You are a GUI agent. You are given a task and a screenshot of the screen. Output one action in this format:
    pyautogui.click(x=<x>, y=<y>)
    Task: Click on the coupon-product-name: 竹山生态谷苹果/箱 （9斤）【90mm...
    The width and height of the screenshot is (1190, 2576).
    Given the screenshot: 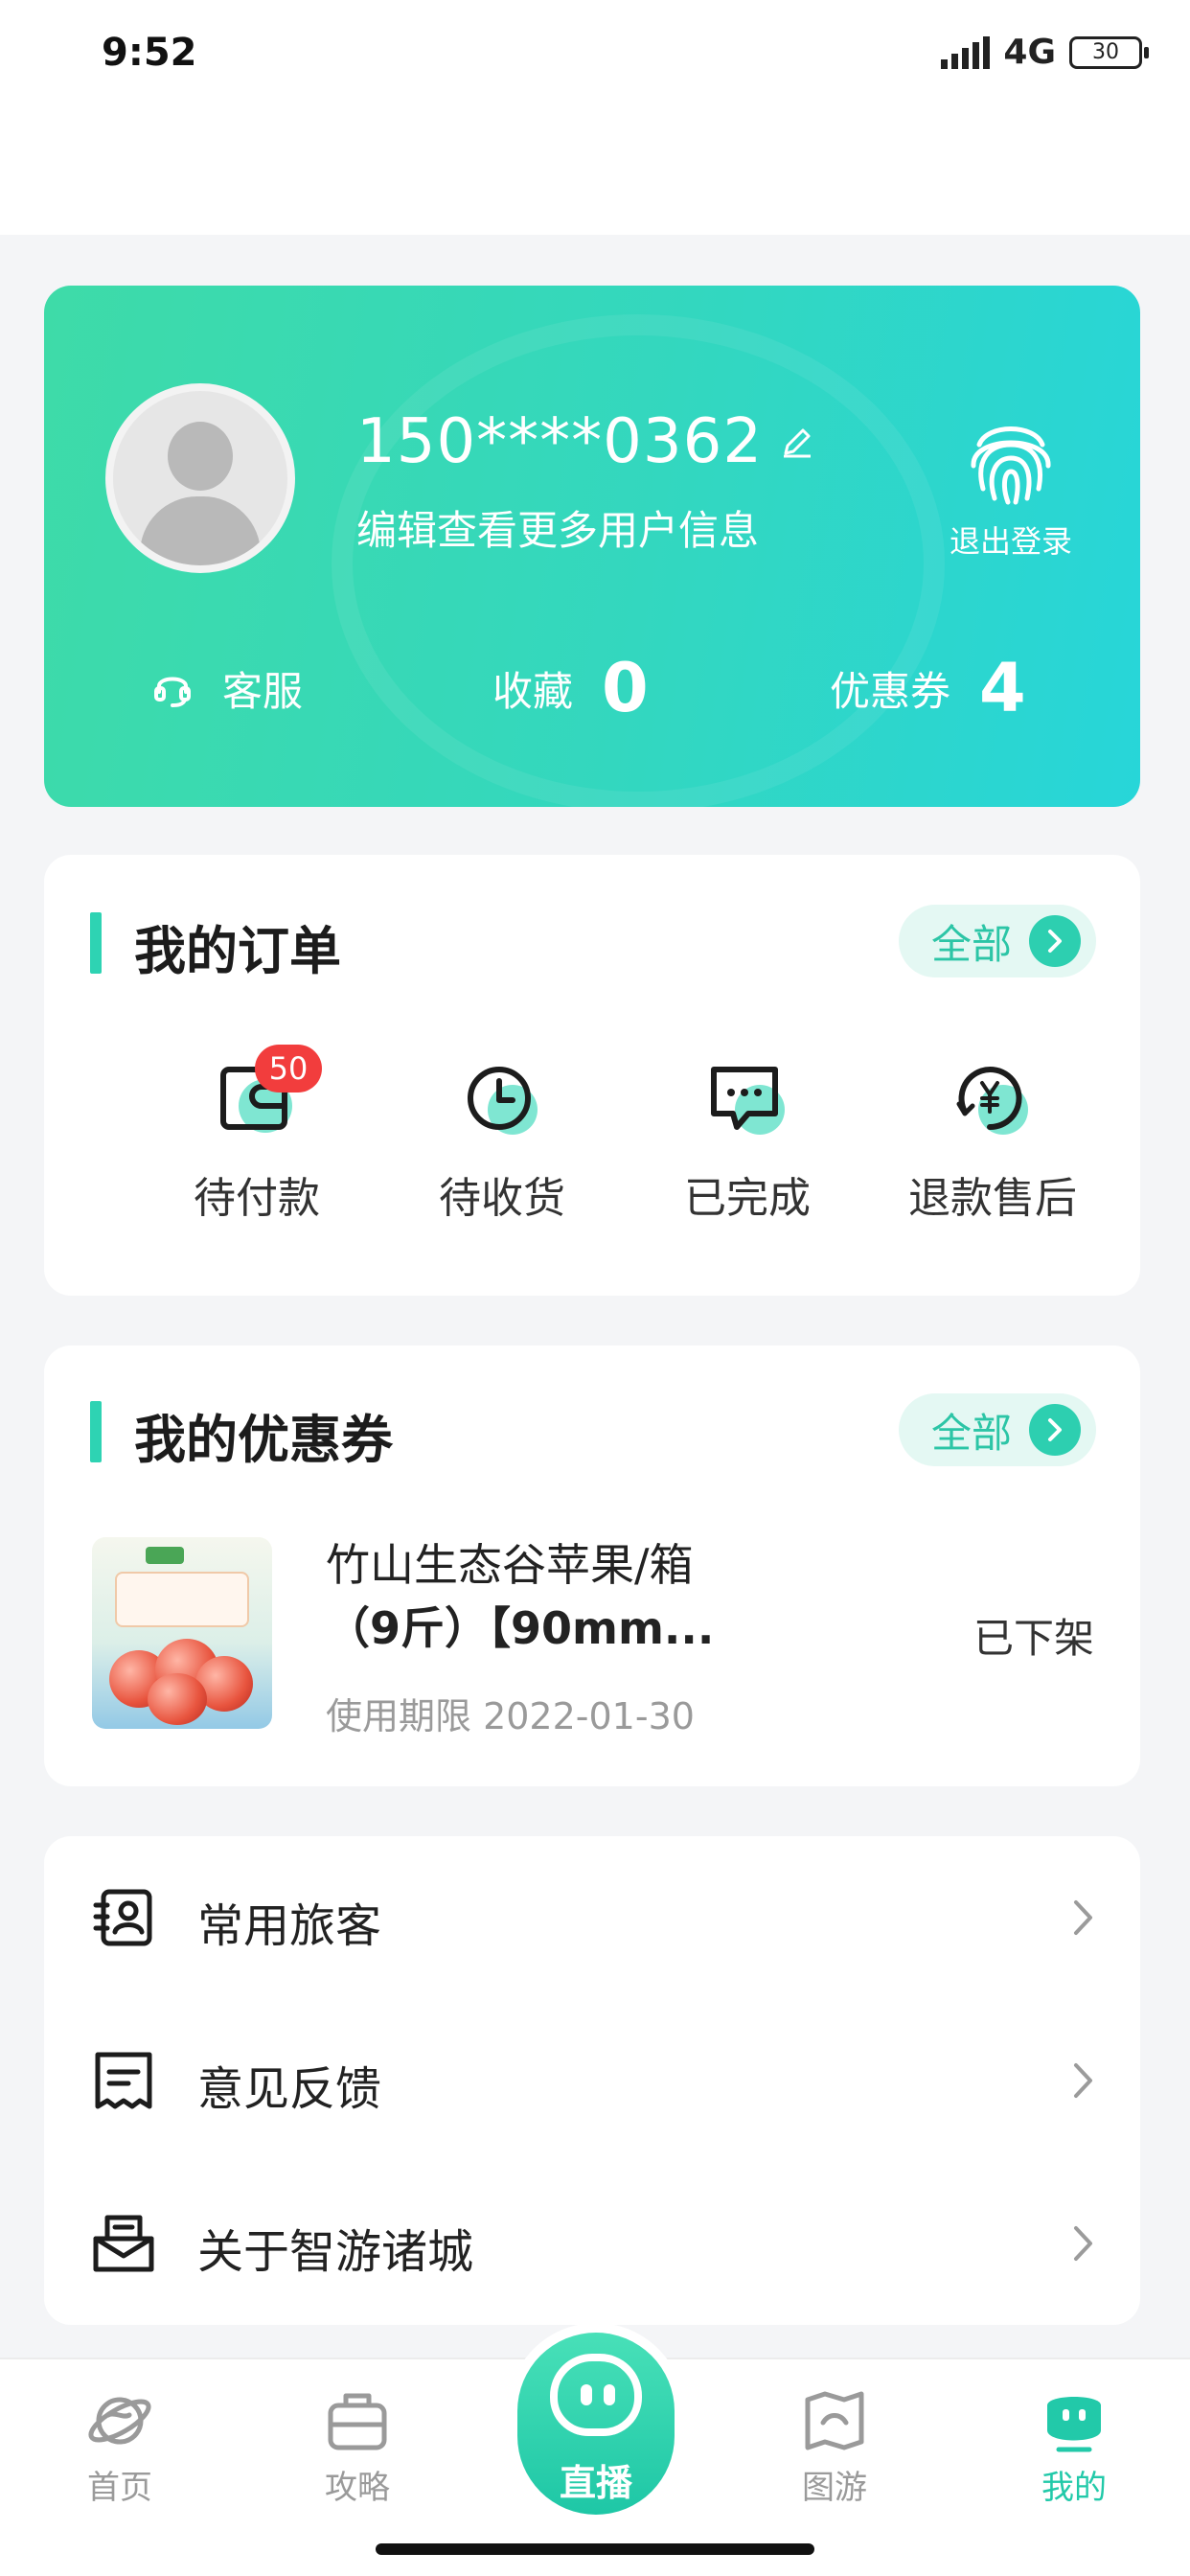 What is the action you would take?
    pyautogui.click(x=575, y=1596)
    